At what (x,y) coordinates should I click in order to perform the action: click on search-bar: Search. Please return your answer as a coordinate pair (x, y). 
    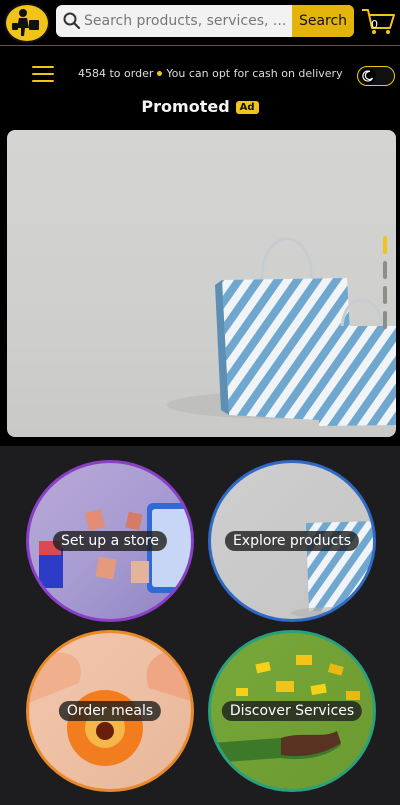
    Looking at the image, I should click on (205, 21).